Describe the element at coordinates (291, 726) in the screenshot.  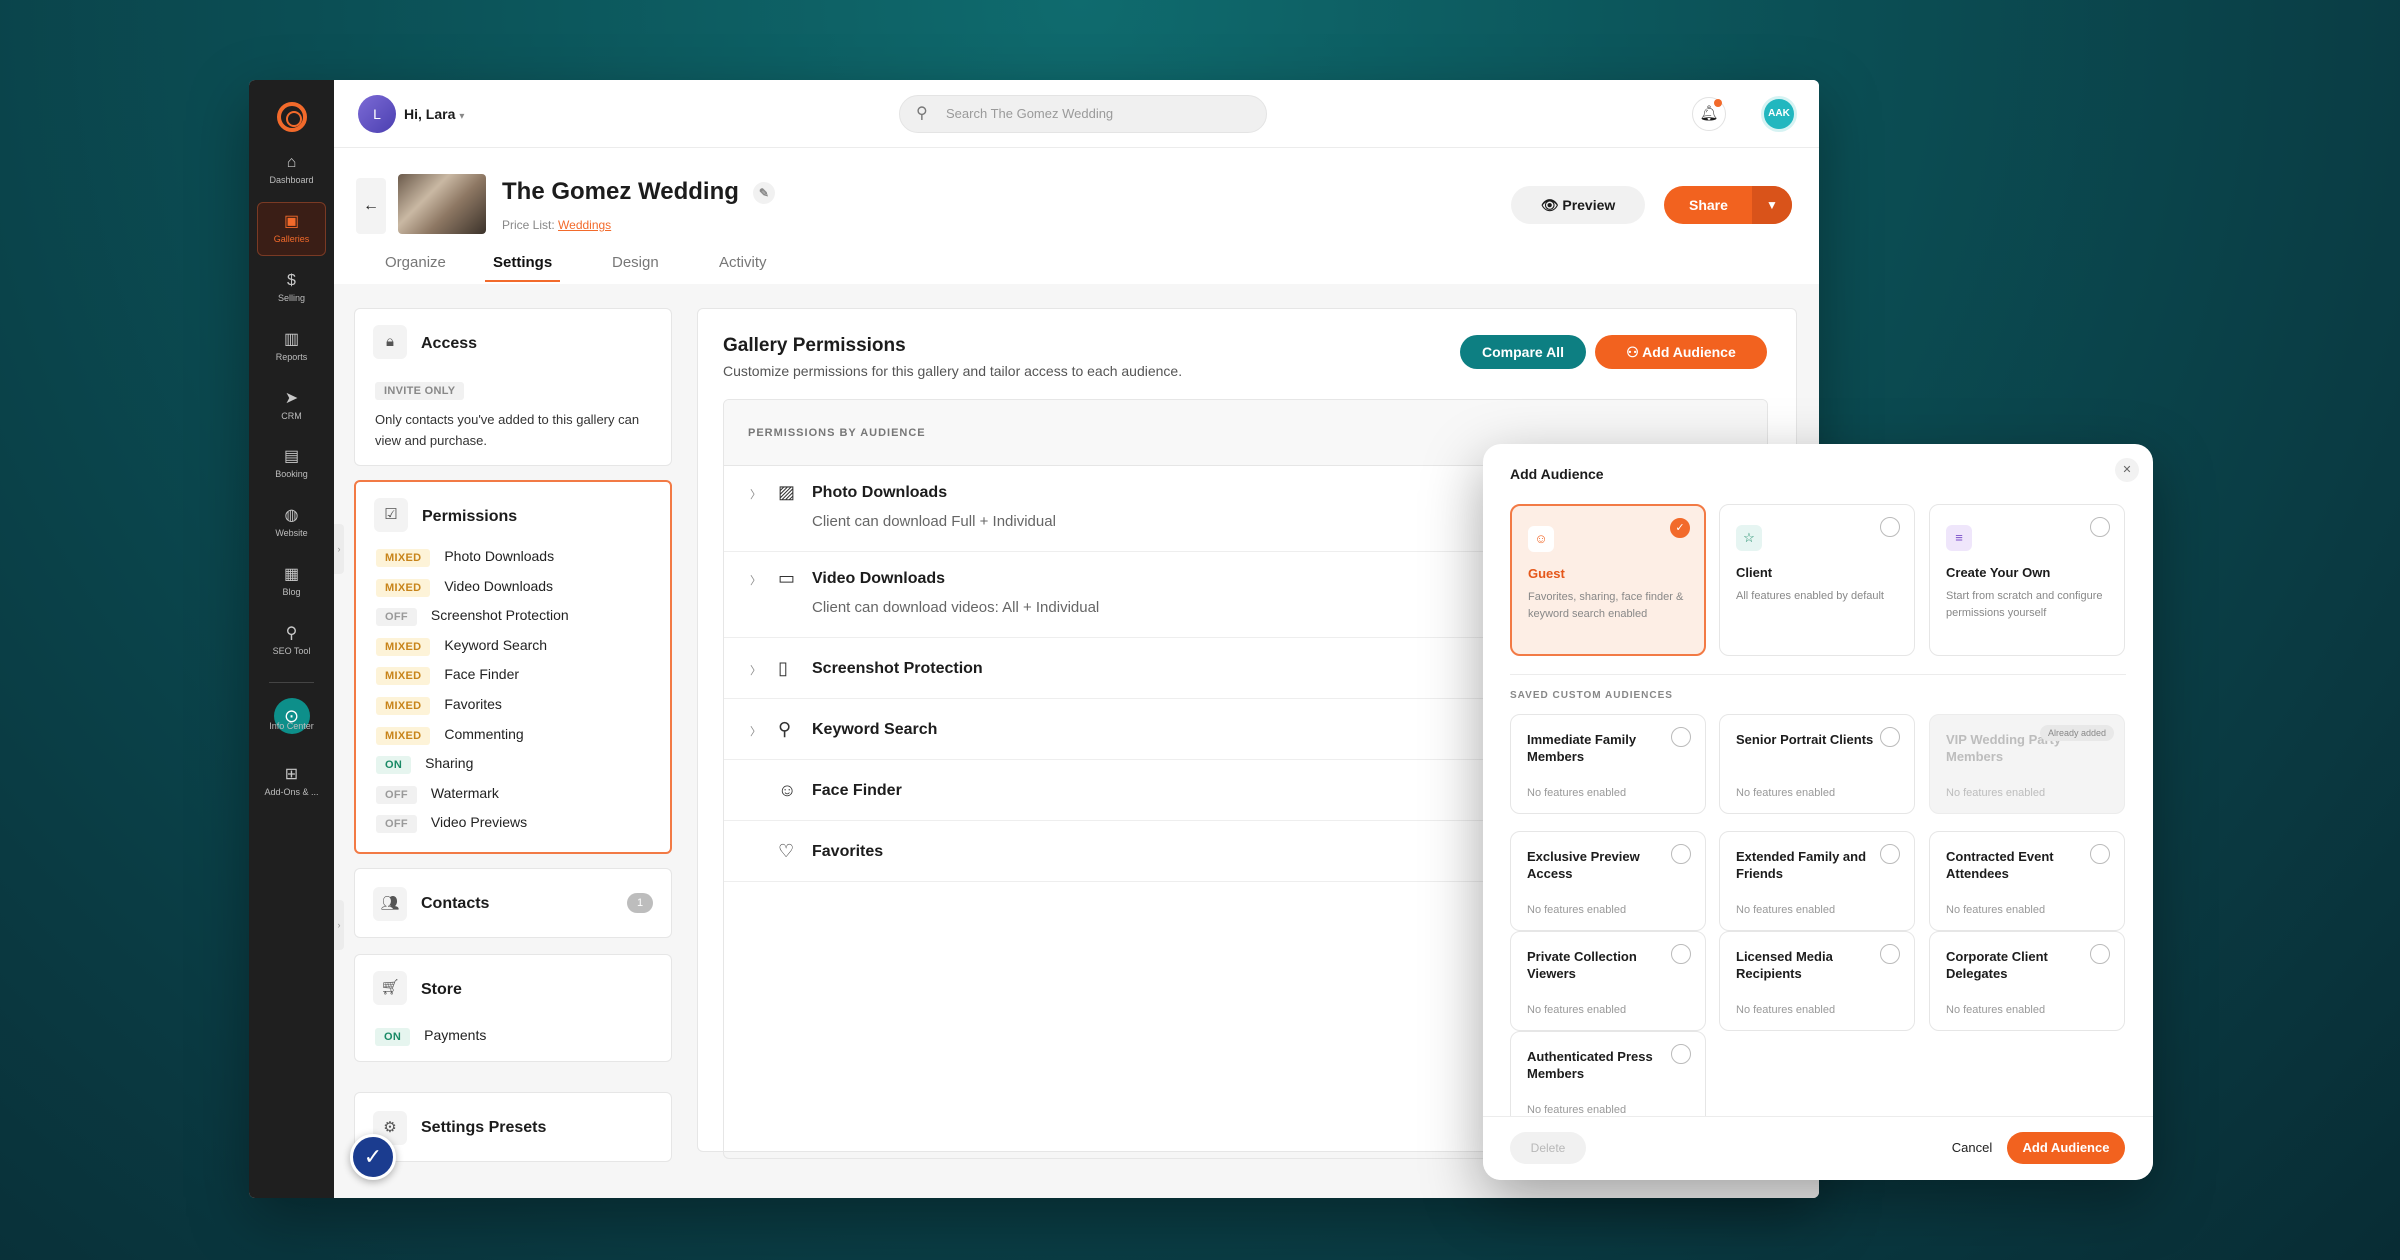
I see `rail-item-label: Info Center` at that location.